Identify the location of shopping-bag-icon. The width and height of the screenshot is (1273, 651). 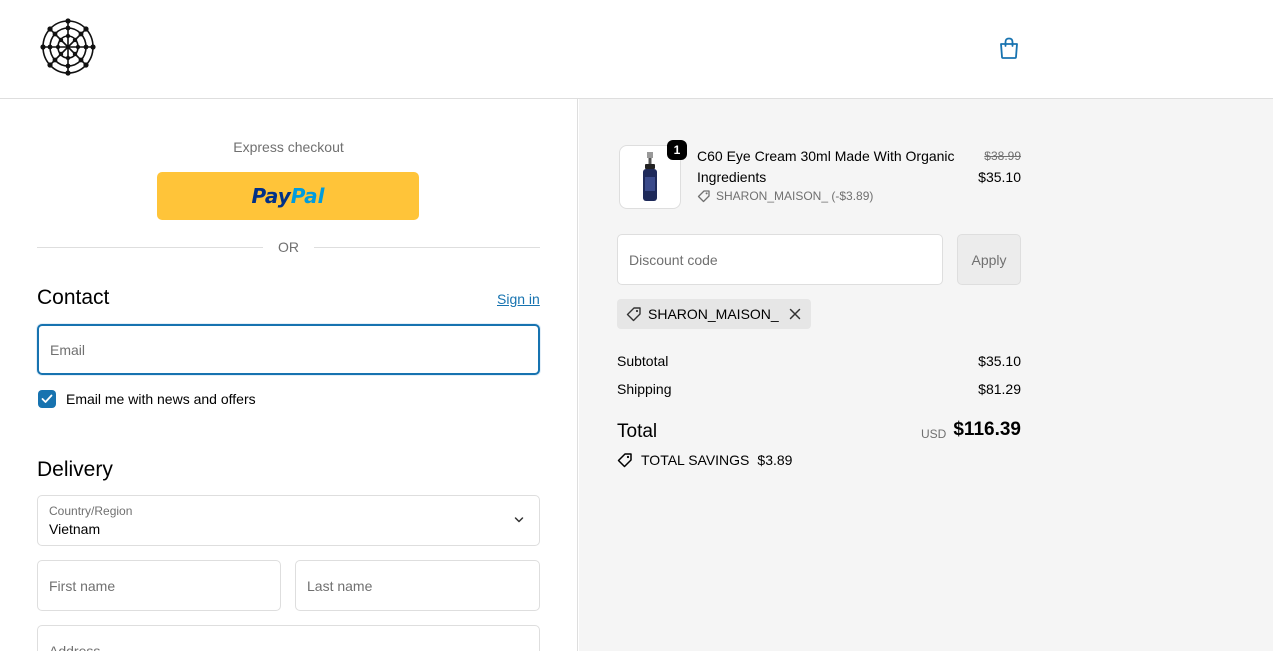
(1009, 48).